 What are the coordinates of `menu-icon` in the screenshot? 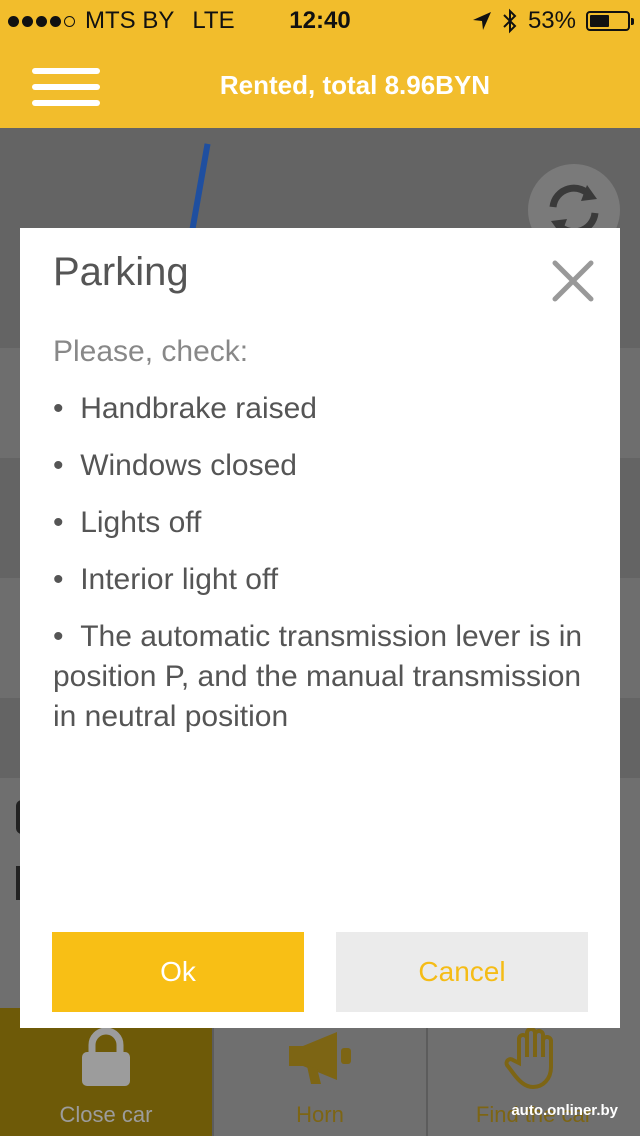 It's located at (66, 87).